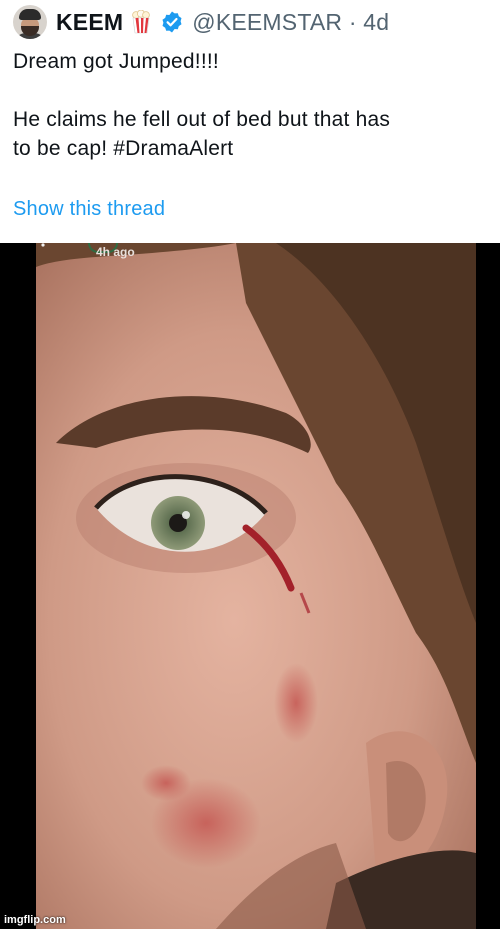 Image resolution: width=500 pixels, height=929 pixels. Describe the element at coordinates (141, 21) in the screenshot. I see `popcorn-icon` at that location.